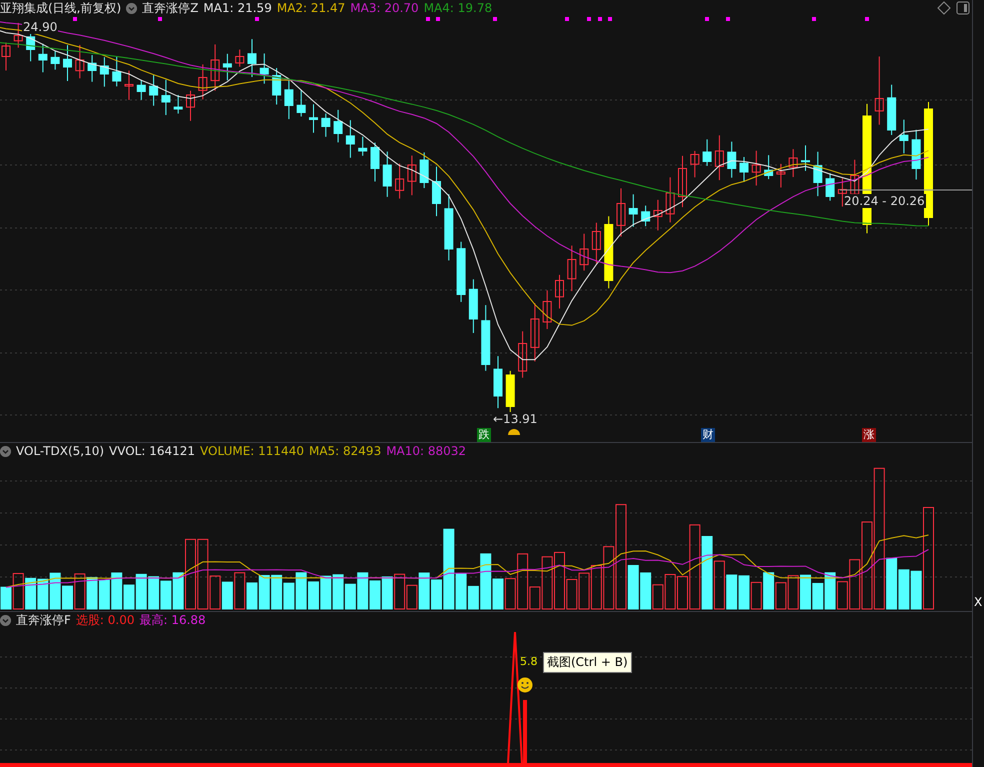  What do you see at coordinates (105, 620) in the screenshot?
I see `indicator-value: 选股: 0.00` at bounding box center [105, 620].